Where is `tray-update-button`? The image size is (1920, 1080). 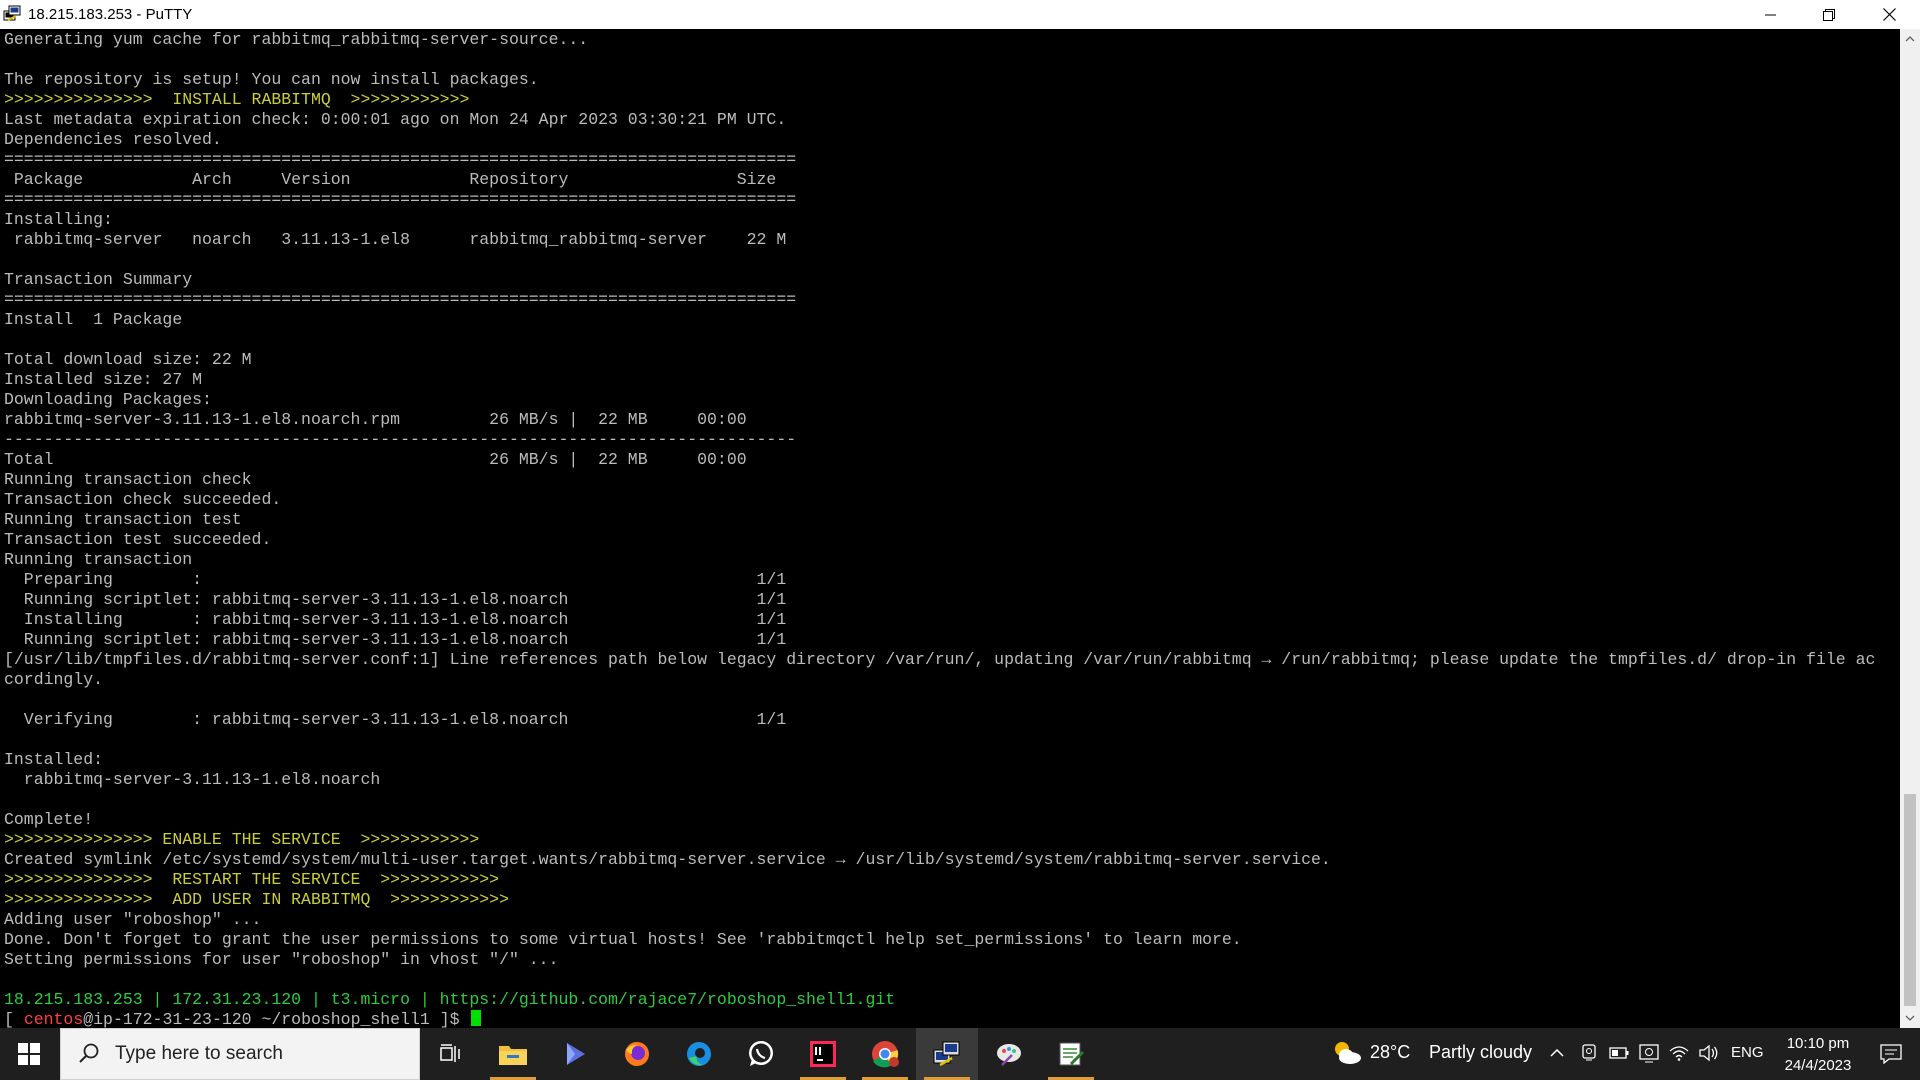 tray-update-button is located at coordinates (1649, 1053).